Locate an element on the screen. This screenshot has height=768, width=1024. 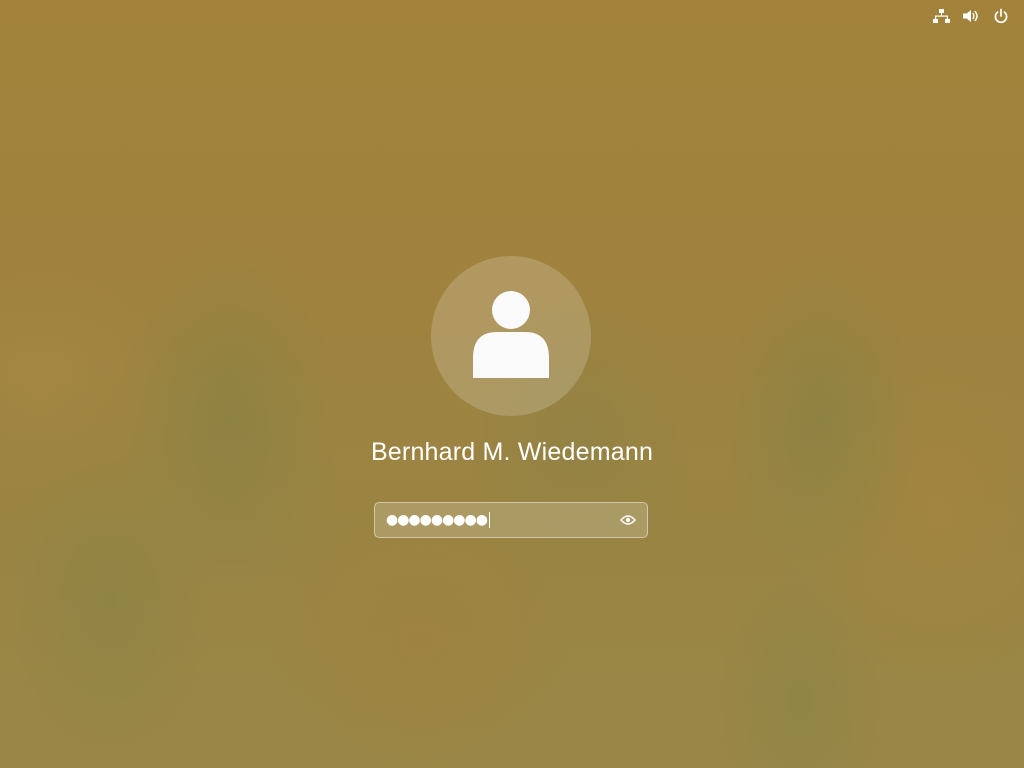
password-field: ●●●●●●●●● is located at coordinates (511, 520).